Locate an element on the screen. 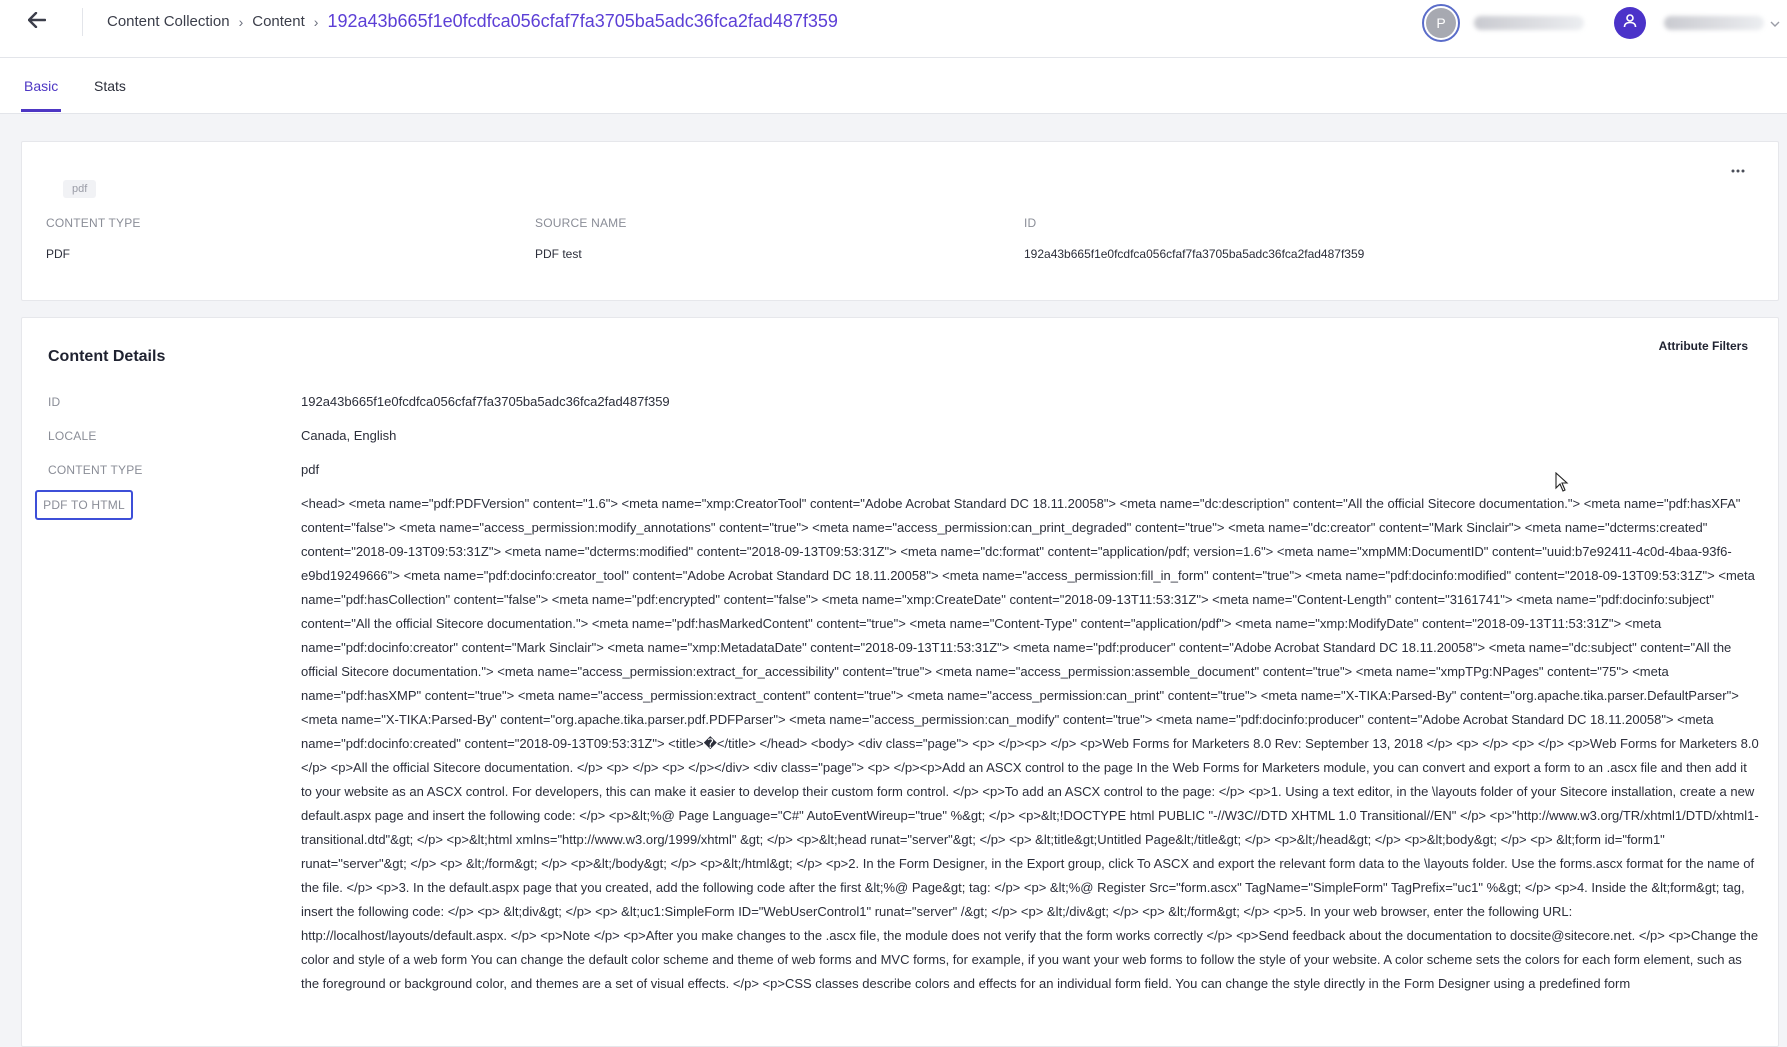  project-avatar: P is located at coordinates (1441, 23).